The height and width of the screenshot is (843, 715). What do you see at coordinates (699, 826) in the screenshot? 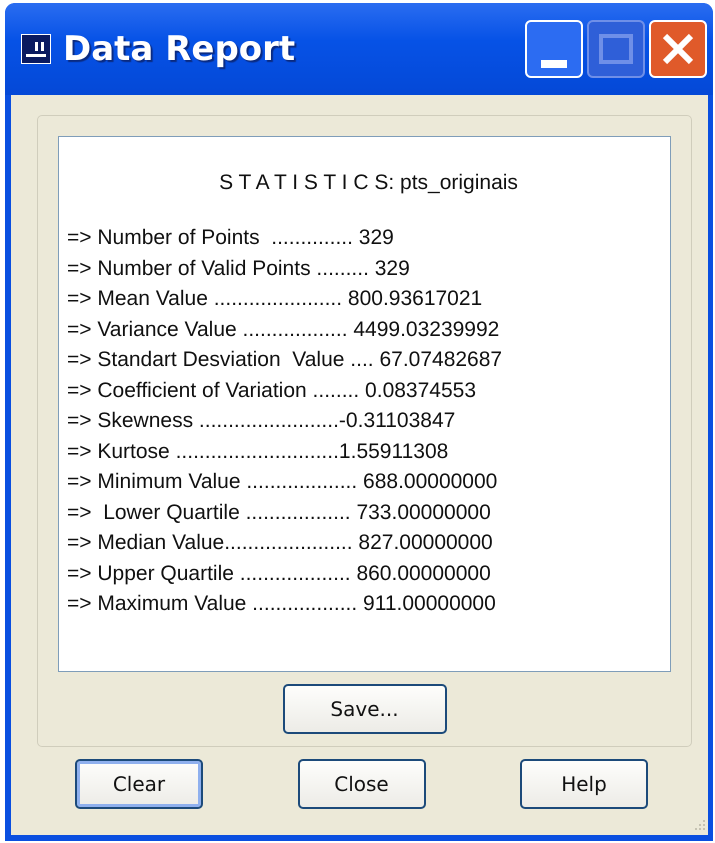
I see `resize-grip-icon` at bounding box center [699, 826].